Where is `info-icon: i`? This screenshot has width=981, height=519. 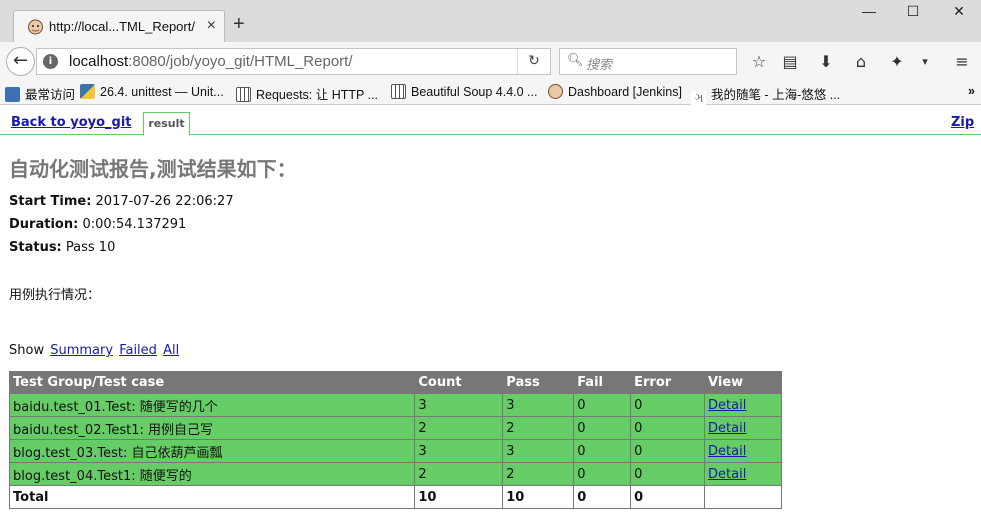 info-icon: i is located at coordinates (50, 61).